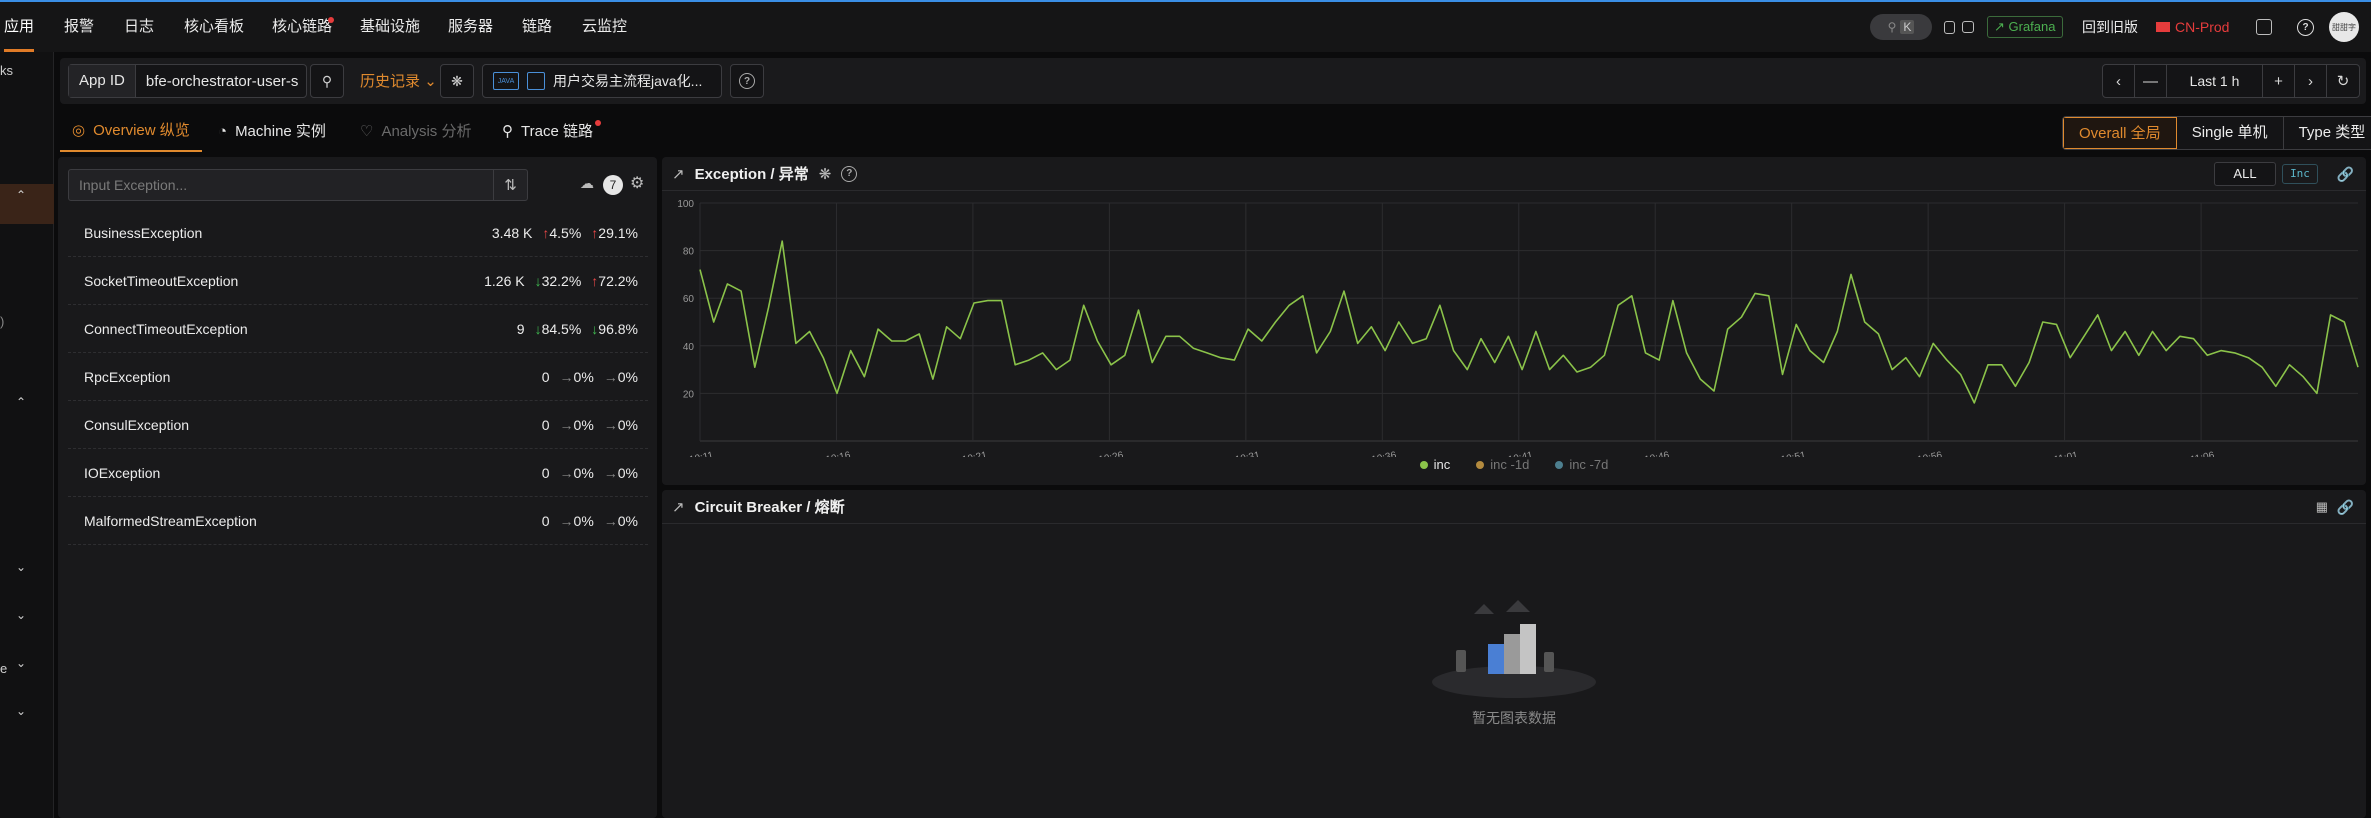  Describe the element at coordinates (1581, 464) in the screenshot. I see `legend-item-inc-7d: inc -7d` at that location.